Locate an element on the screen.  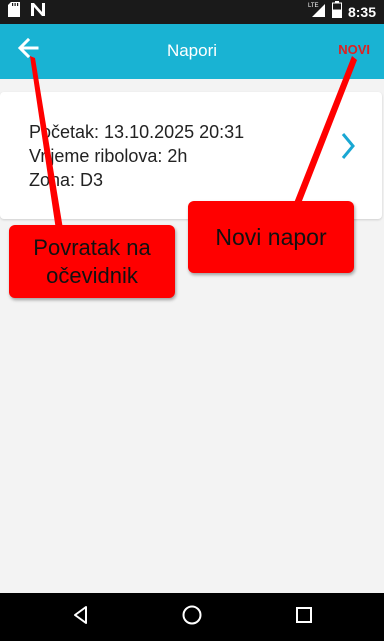
recents-square-icon is located at coordinates (304, 617).